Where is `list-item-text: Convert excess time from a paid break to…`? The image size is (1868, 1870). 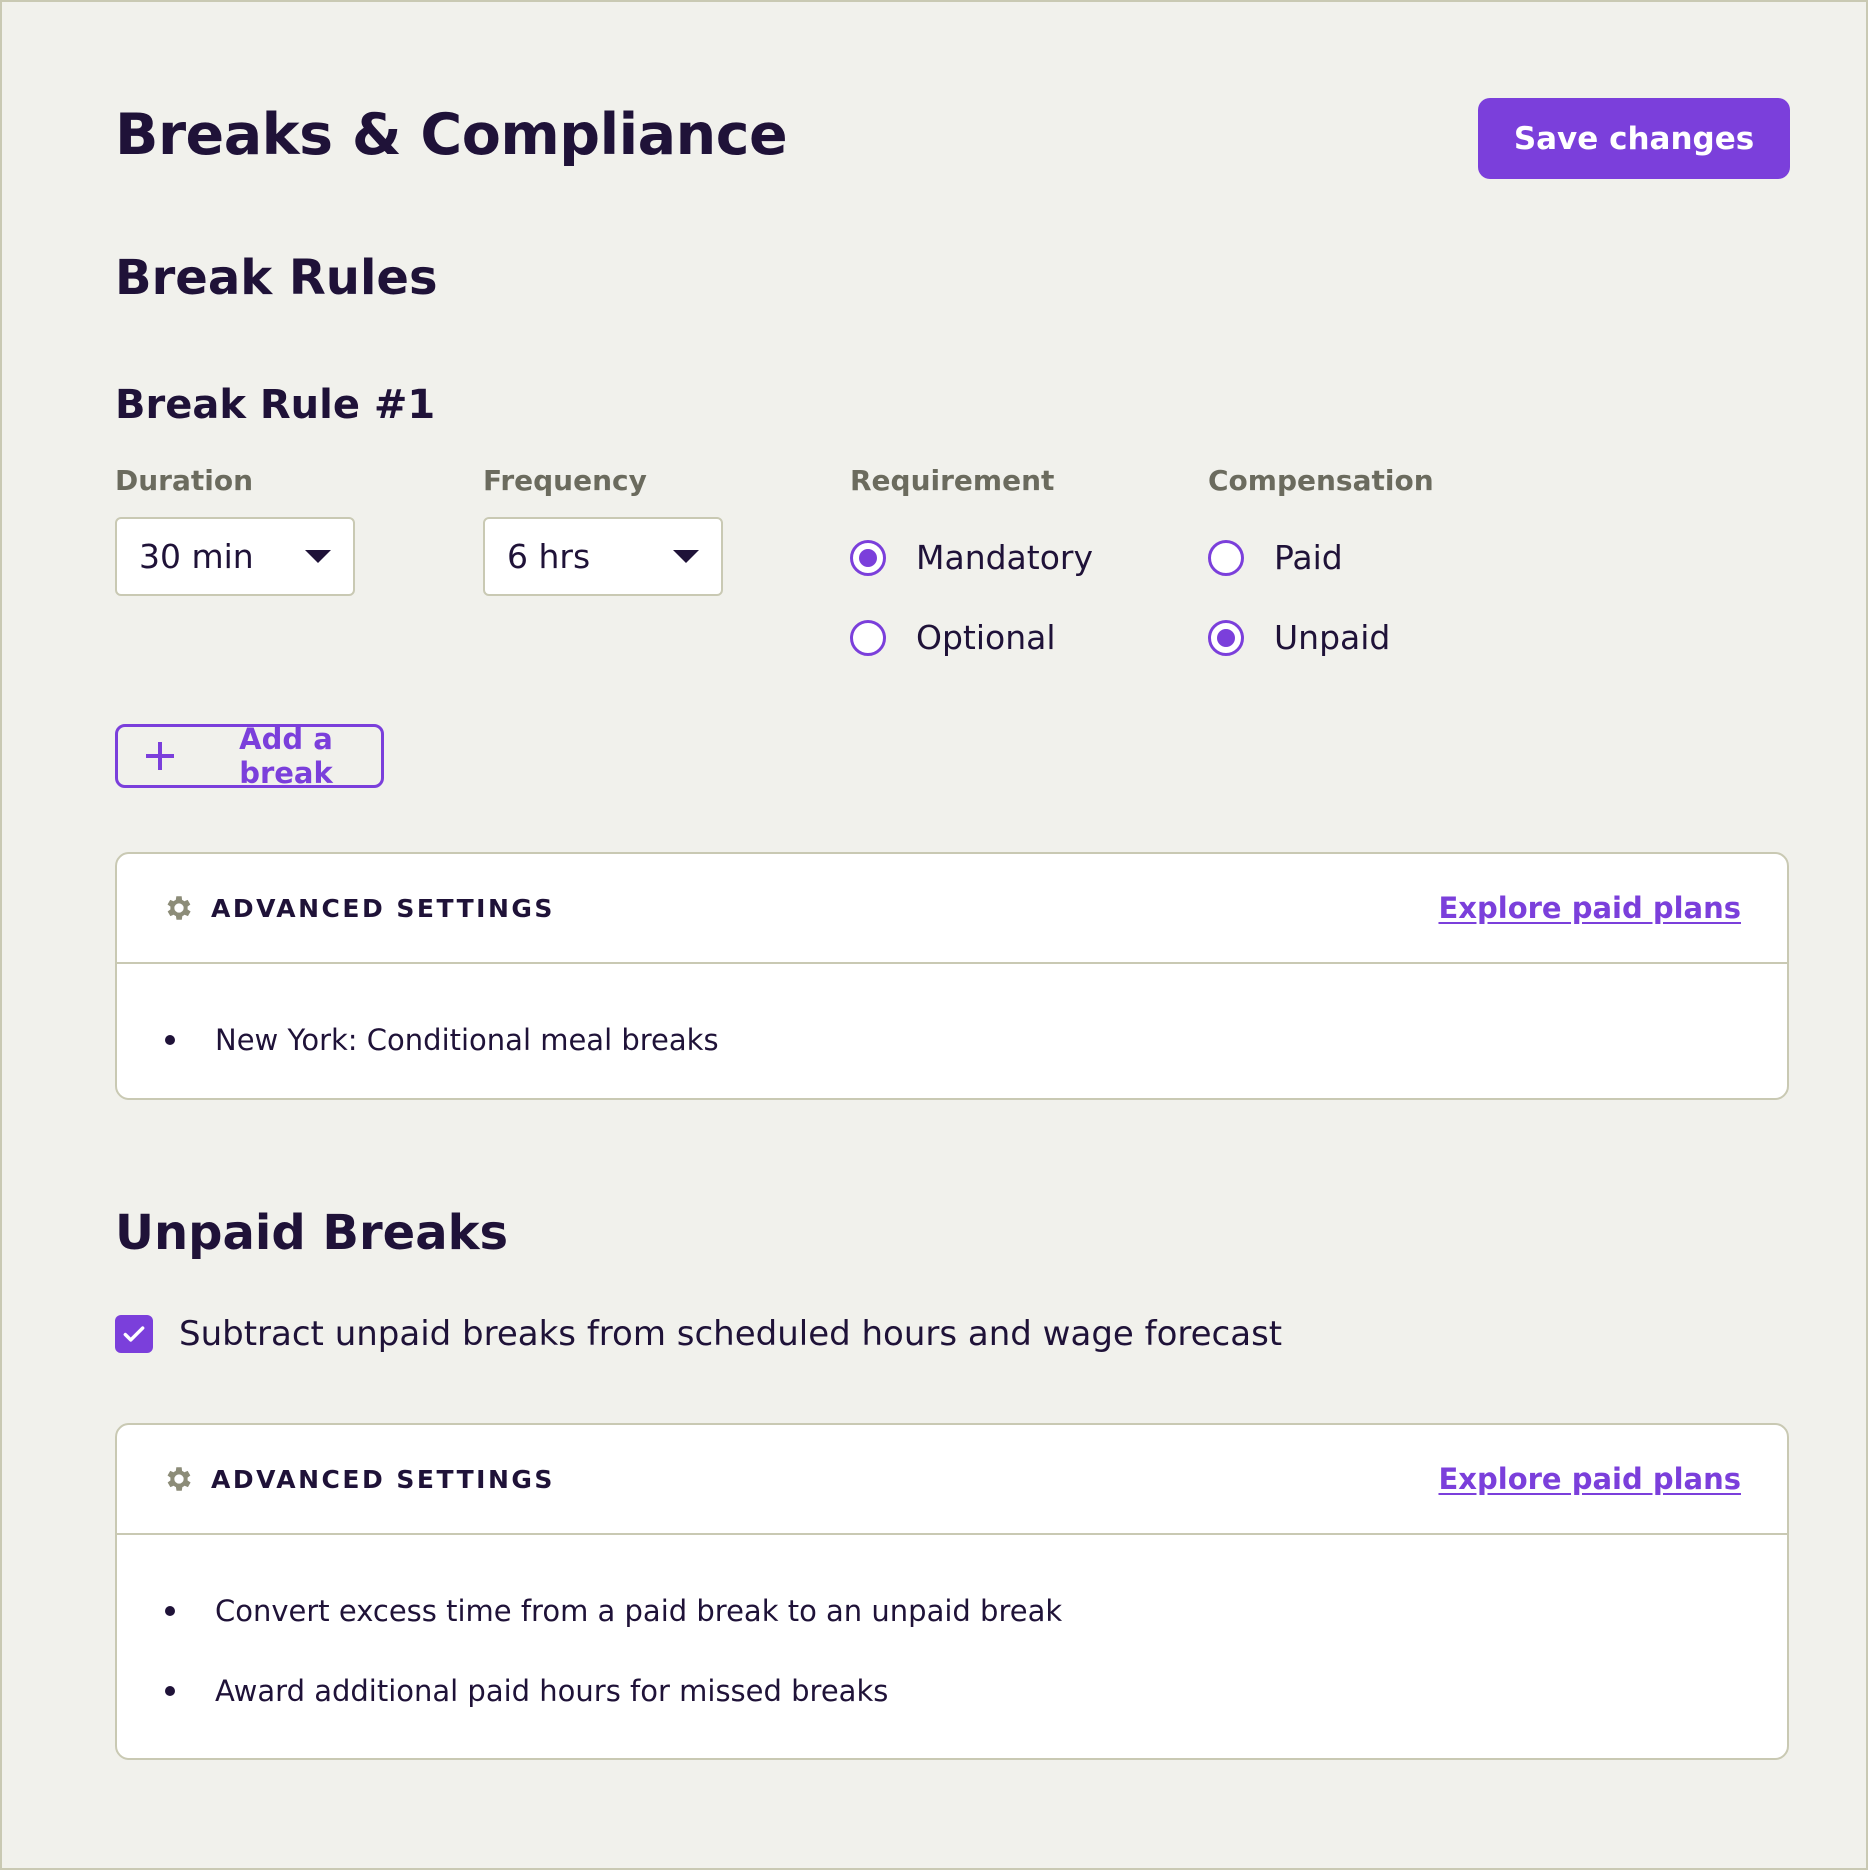
list-item-text: Convert excess time from a paid break to… is located at coordinates (639, 1611).